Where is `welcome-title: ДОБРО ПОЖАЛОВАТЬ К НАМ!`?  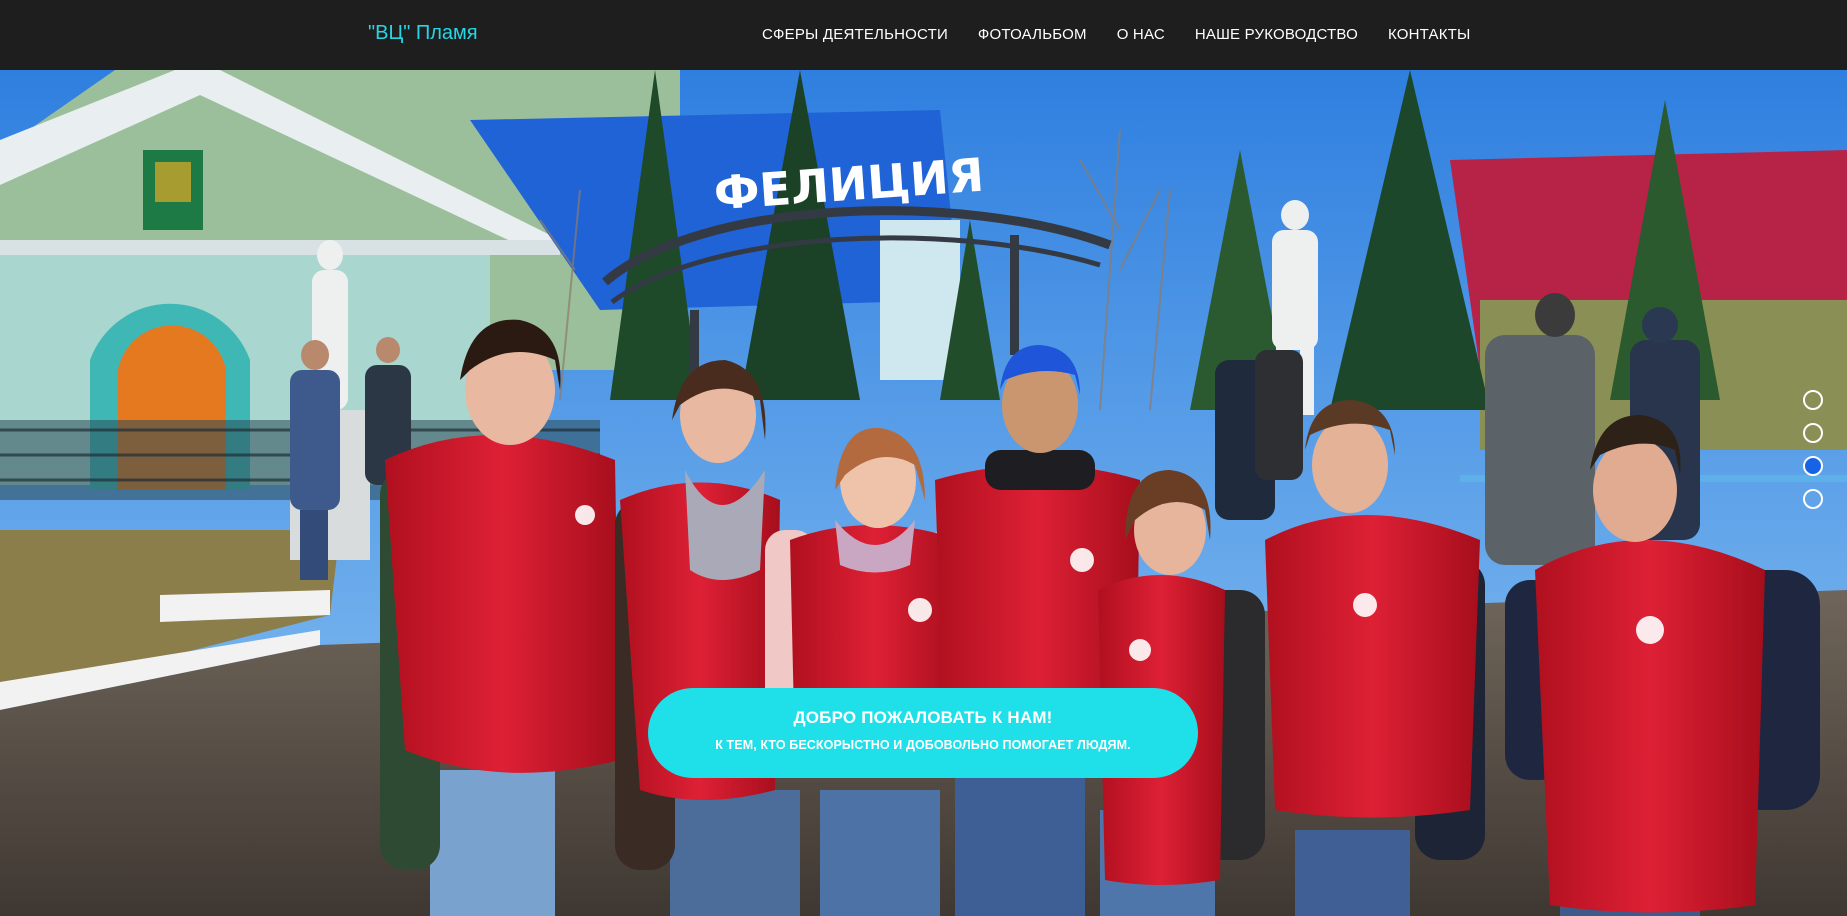 welcome-title: ДОБРО ПОЖАЛОВАТЬ К НАМ! is located at coordinates (923, 717).